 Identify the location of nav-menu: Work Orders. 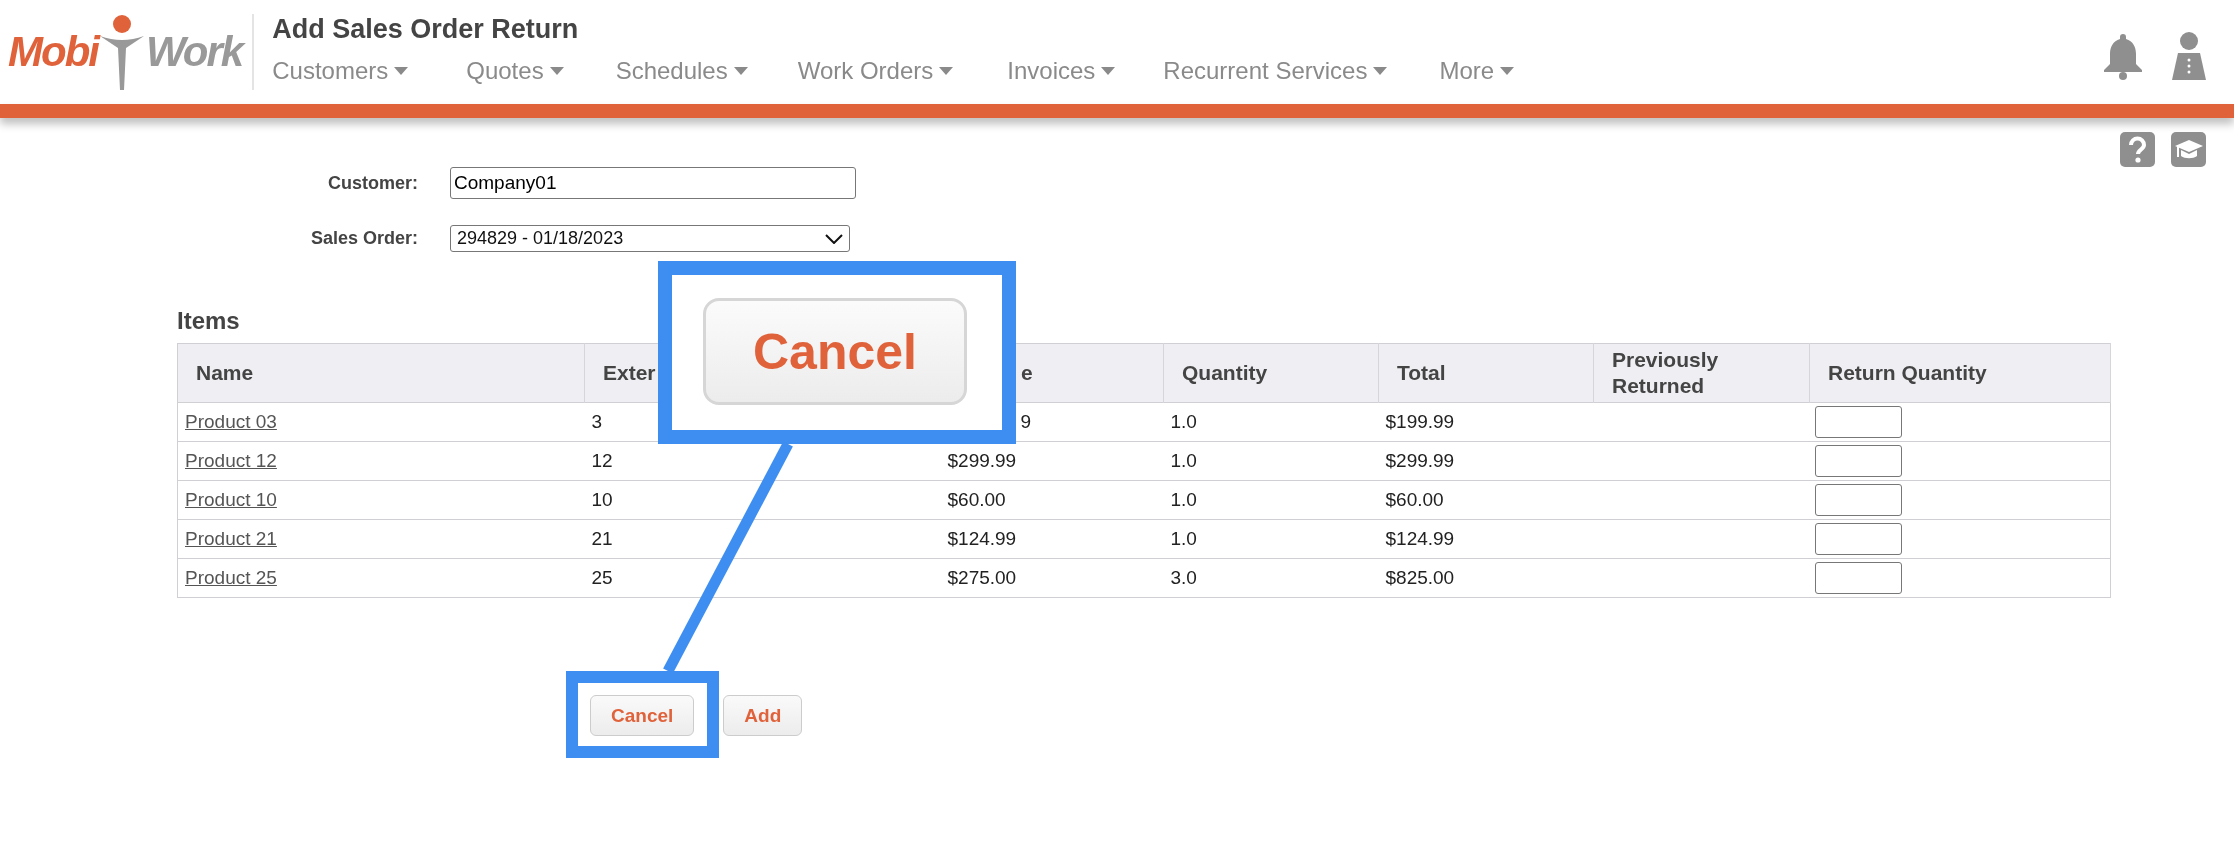
(875, 71).